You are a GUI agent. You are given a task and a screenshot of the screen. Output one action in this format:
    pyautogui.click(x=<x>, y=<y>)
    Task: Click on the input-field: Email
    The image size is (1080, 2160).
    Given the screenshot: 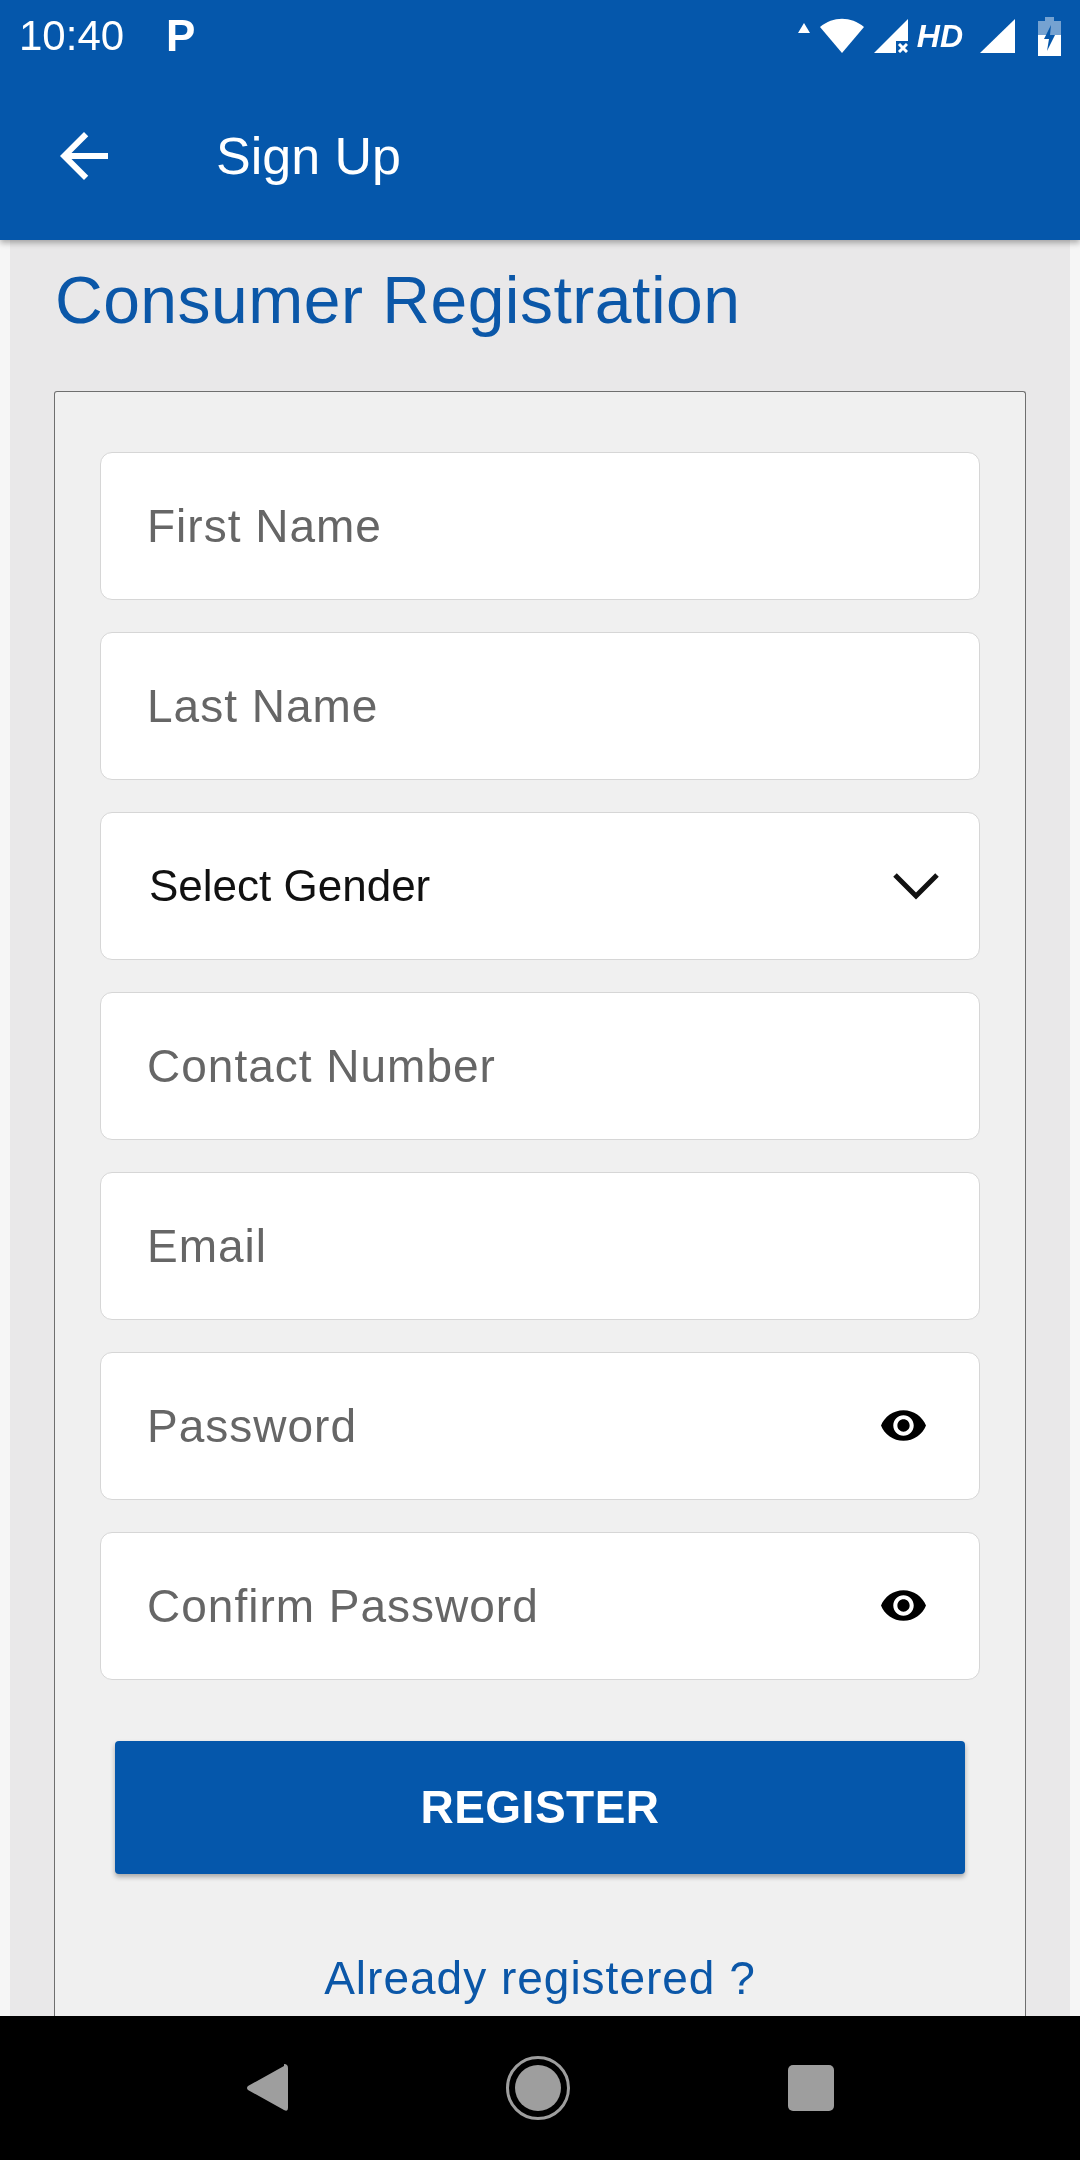 What is the action you would take?
    pyautogui.click(x=540, y=1246)
    